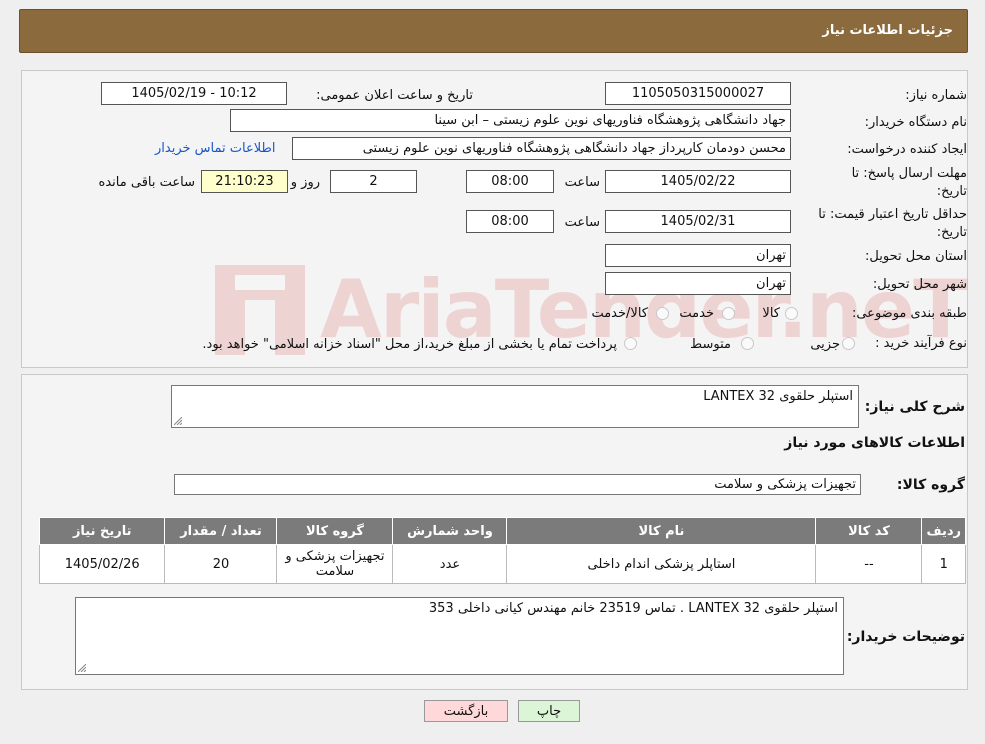 The width and height of the screenshot is (985, 744). I want to click on days-label: روز و, so click(305, 182).